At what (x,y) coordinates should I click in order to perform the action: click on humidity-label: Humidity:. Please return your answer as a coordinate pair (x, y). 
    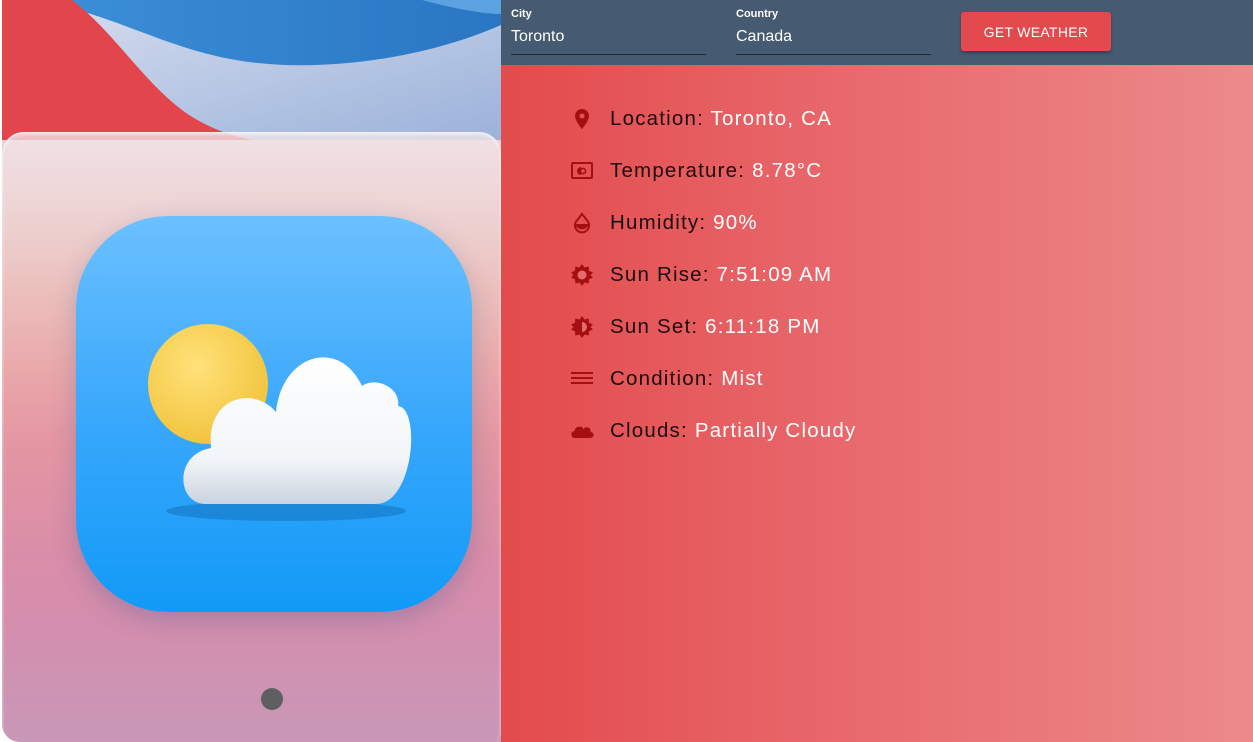
    Looking at the image, I should click on (658, 222).